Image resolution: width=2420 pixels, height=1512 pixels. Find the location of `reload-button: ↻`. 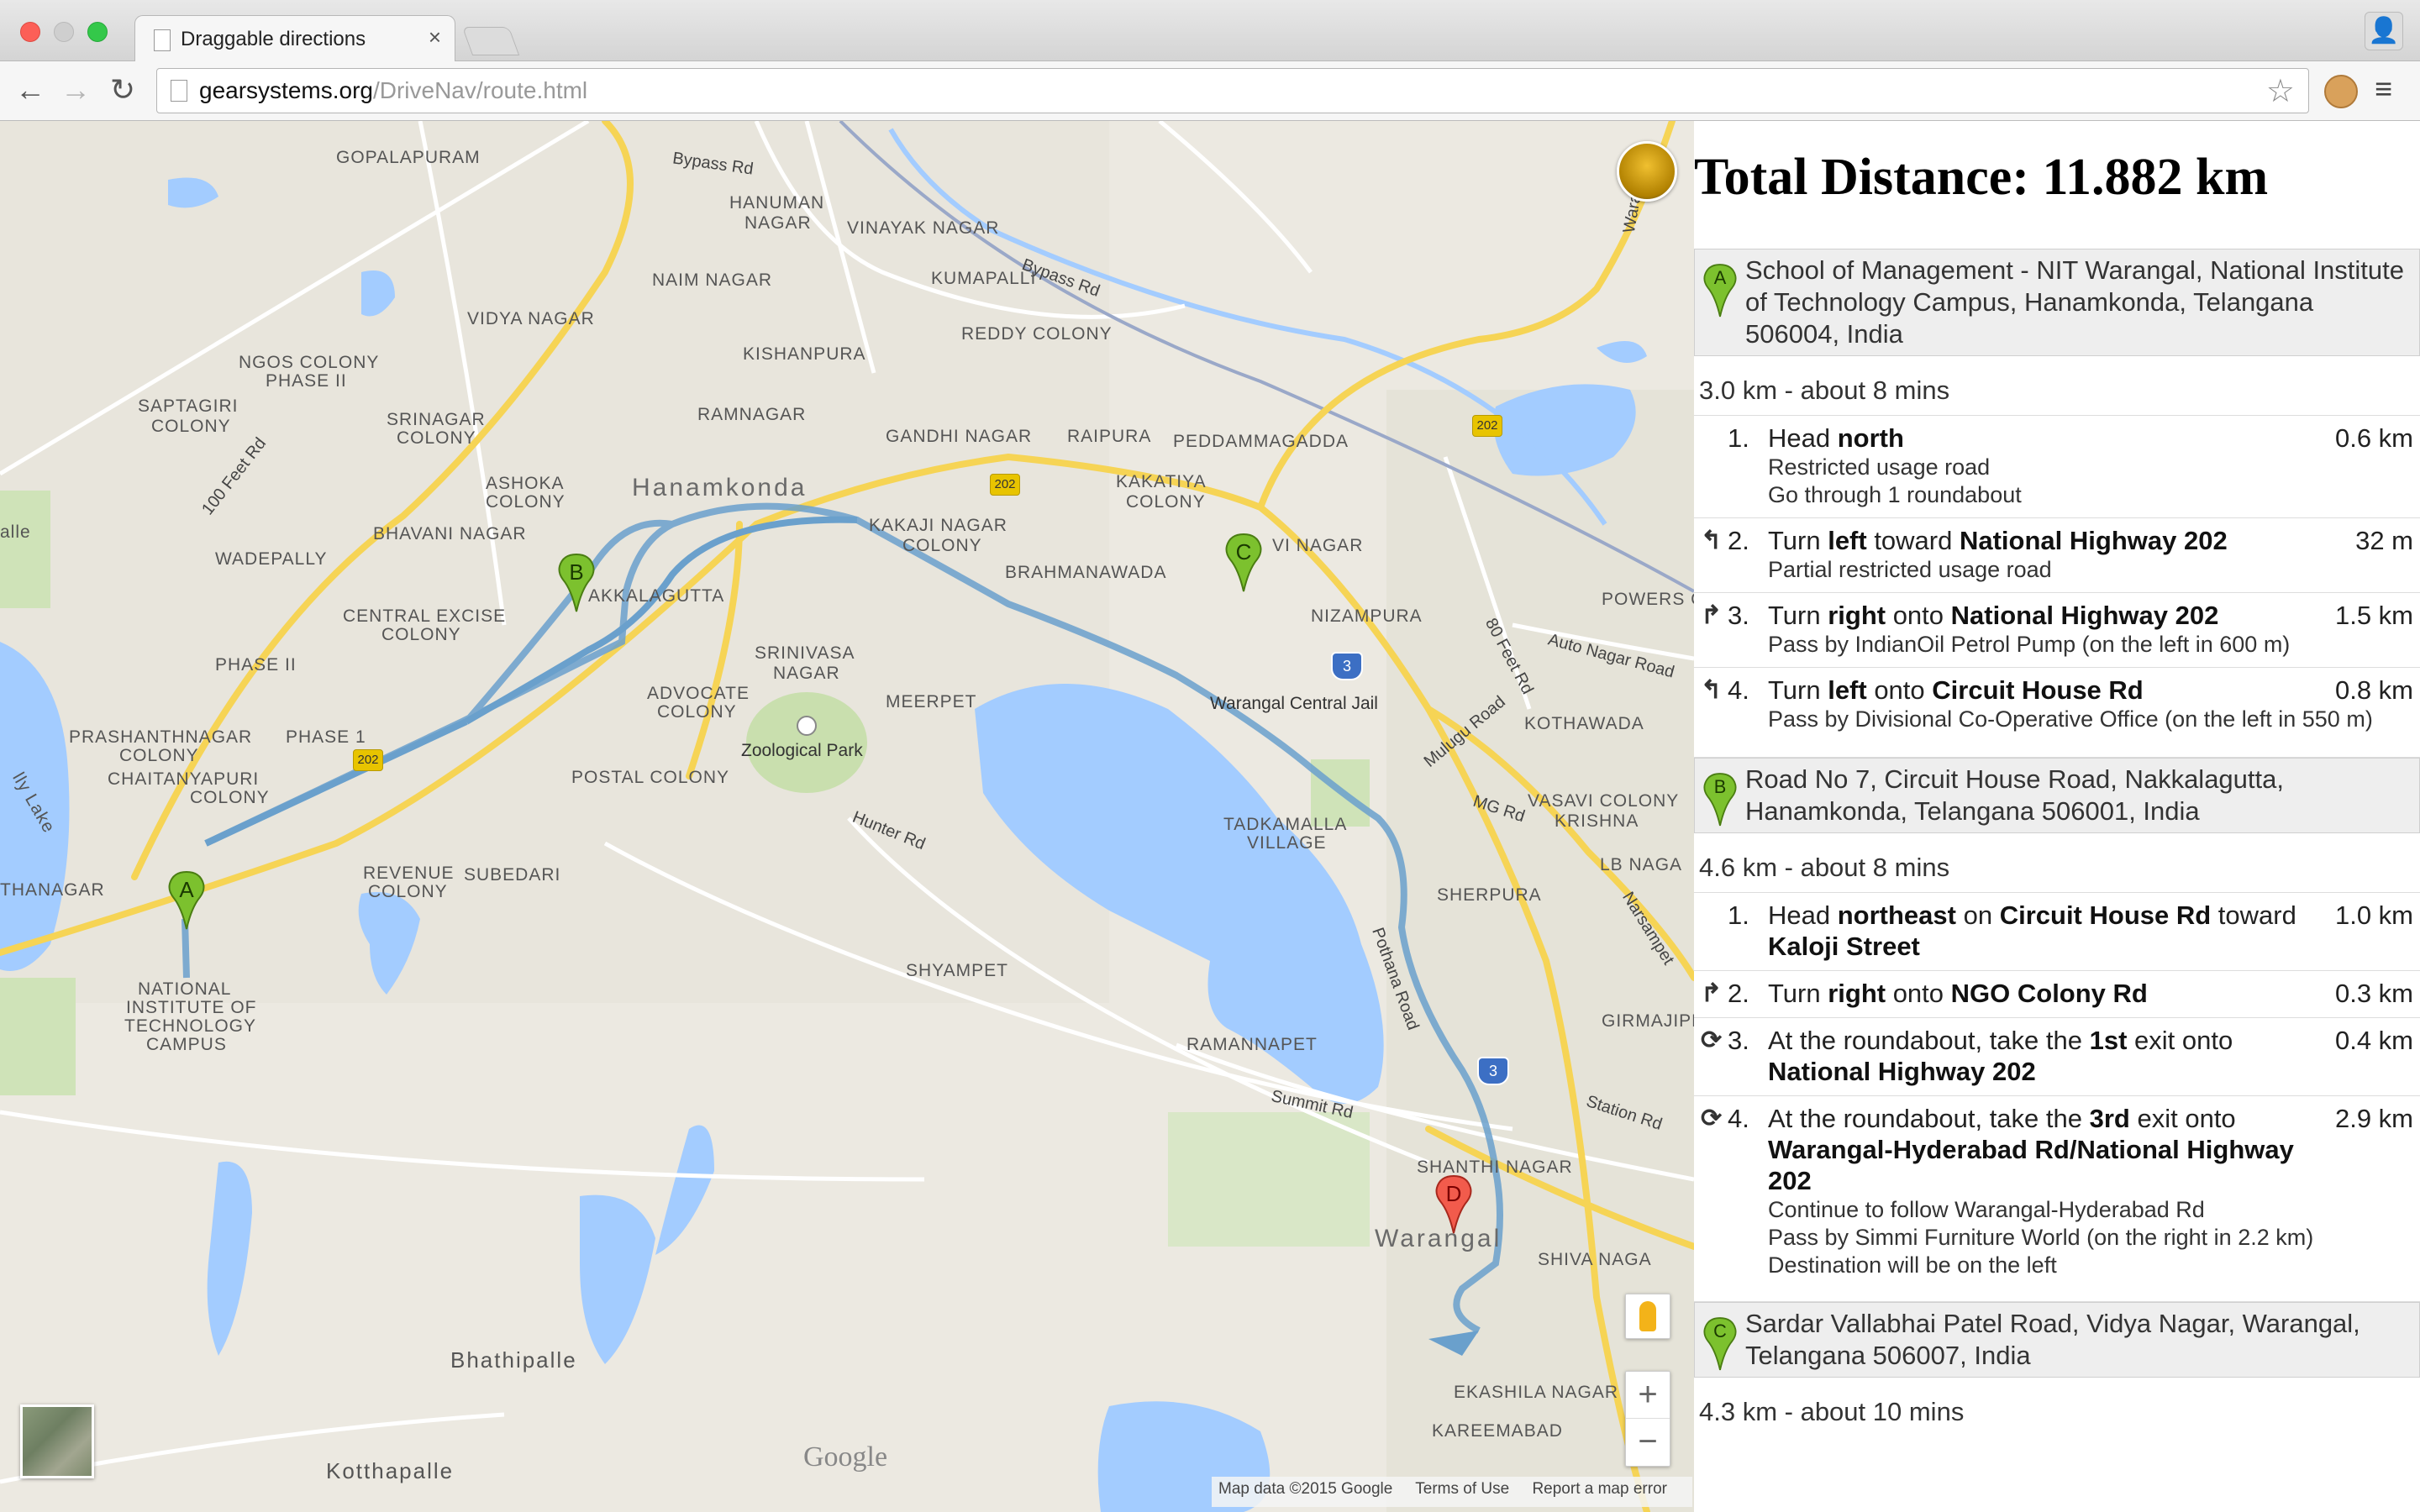

reload-button: ↻ is located at coordinates (123, 89).